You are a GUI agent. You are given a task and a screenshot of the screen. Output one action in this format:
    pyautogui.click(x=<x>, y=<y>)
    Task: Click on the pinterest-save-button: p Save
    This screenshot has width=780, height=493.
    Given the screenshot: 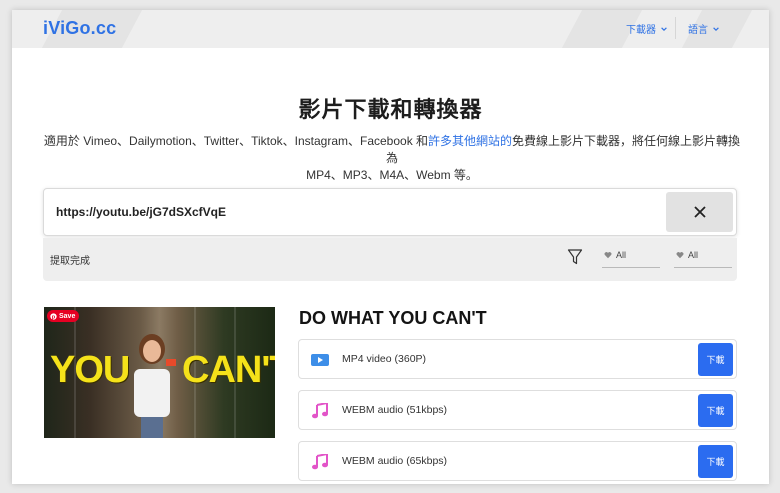 What is the action you would take?
    pyautogui.click(x=63, y=316)
    